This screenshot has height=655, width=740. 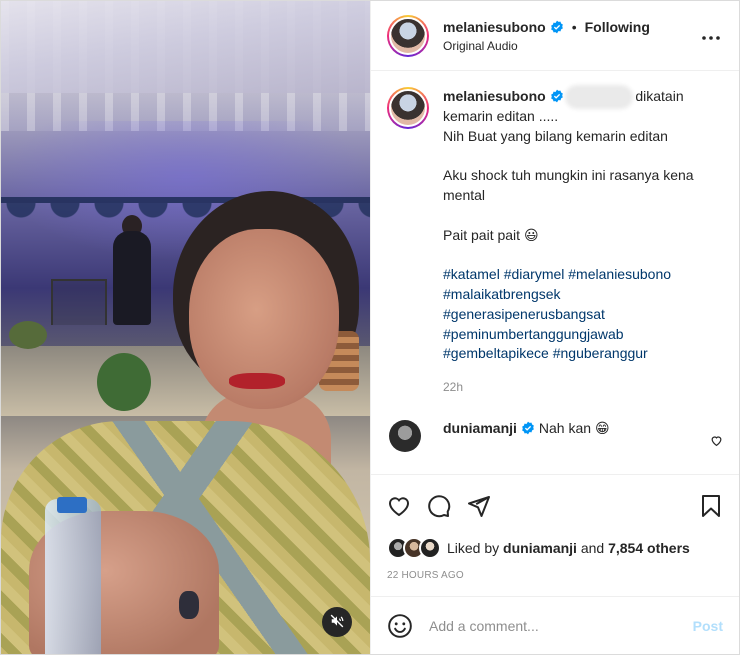 I want to click on post-comment-button: Post, so click(x=708, y=626).